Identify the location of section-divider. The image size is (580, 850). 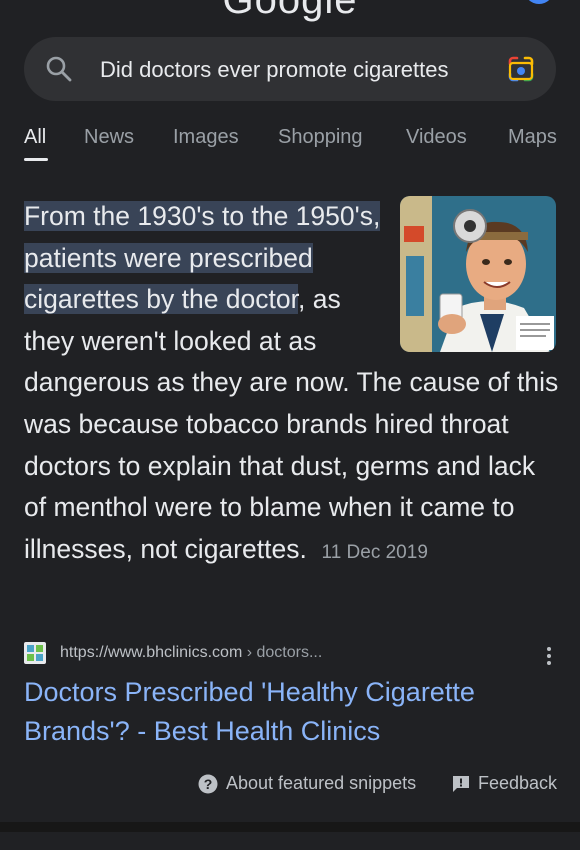
(290, 827).